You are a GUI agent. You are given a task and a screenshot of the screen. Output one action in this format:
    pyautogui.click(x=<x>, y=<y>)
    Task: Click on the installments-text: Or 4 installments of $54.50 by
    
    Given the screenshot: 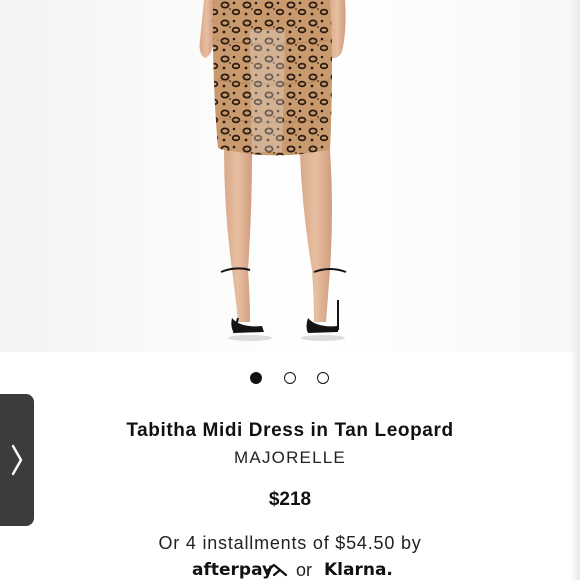 What is the action you would take?
    pyautogui.click(x=290, y=543)
    